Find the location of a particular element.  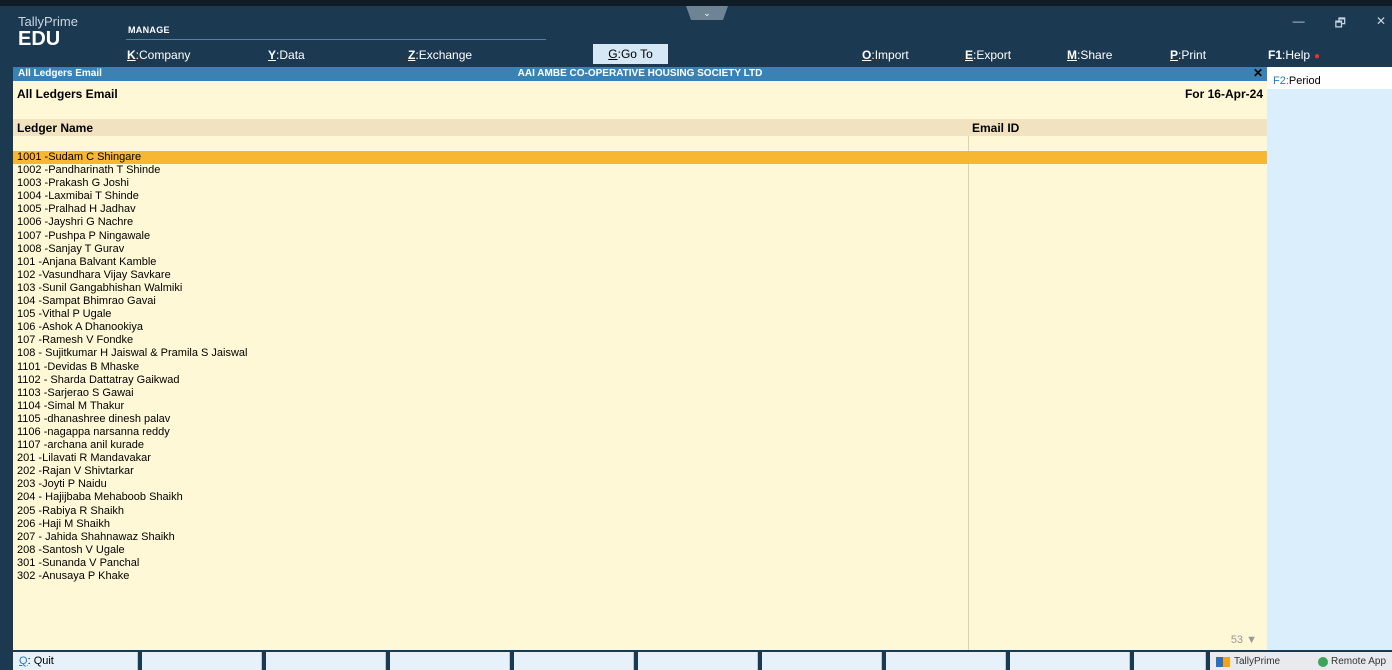

window-top-edge is located at coordinates (696, 3).